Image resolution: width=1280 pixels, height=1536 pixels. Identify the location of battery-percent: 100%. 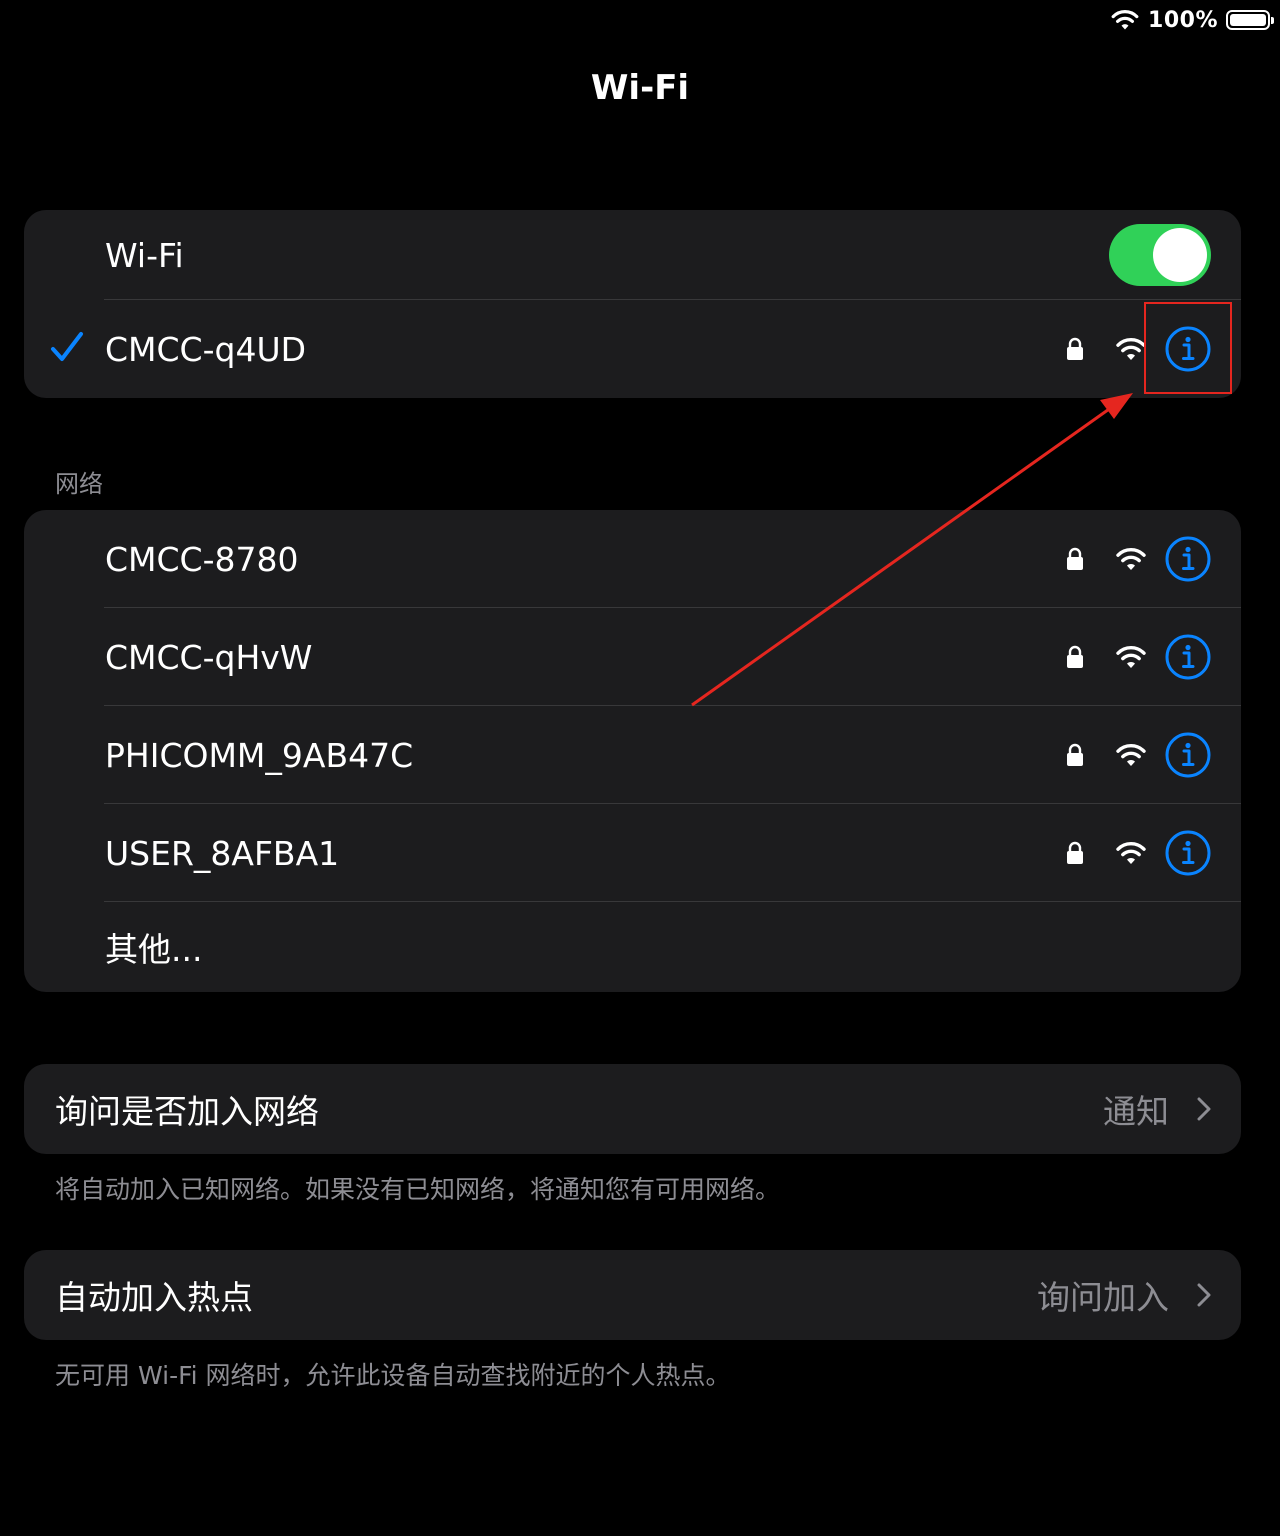
(1183, 20).